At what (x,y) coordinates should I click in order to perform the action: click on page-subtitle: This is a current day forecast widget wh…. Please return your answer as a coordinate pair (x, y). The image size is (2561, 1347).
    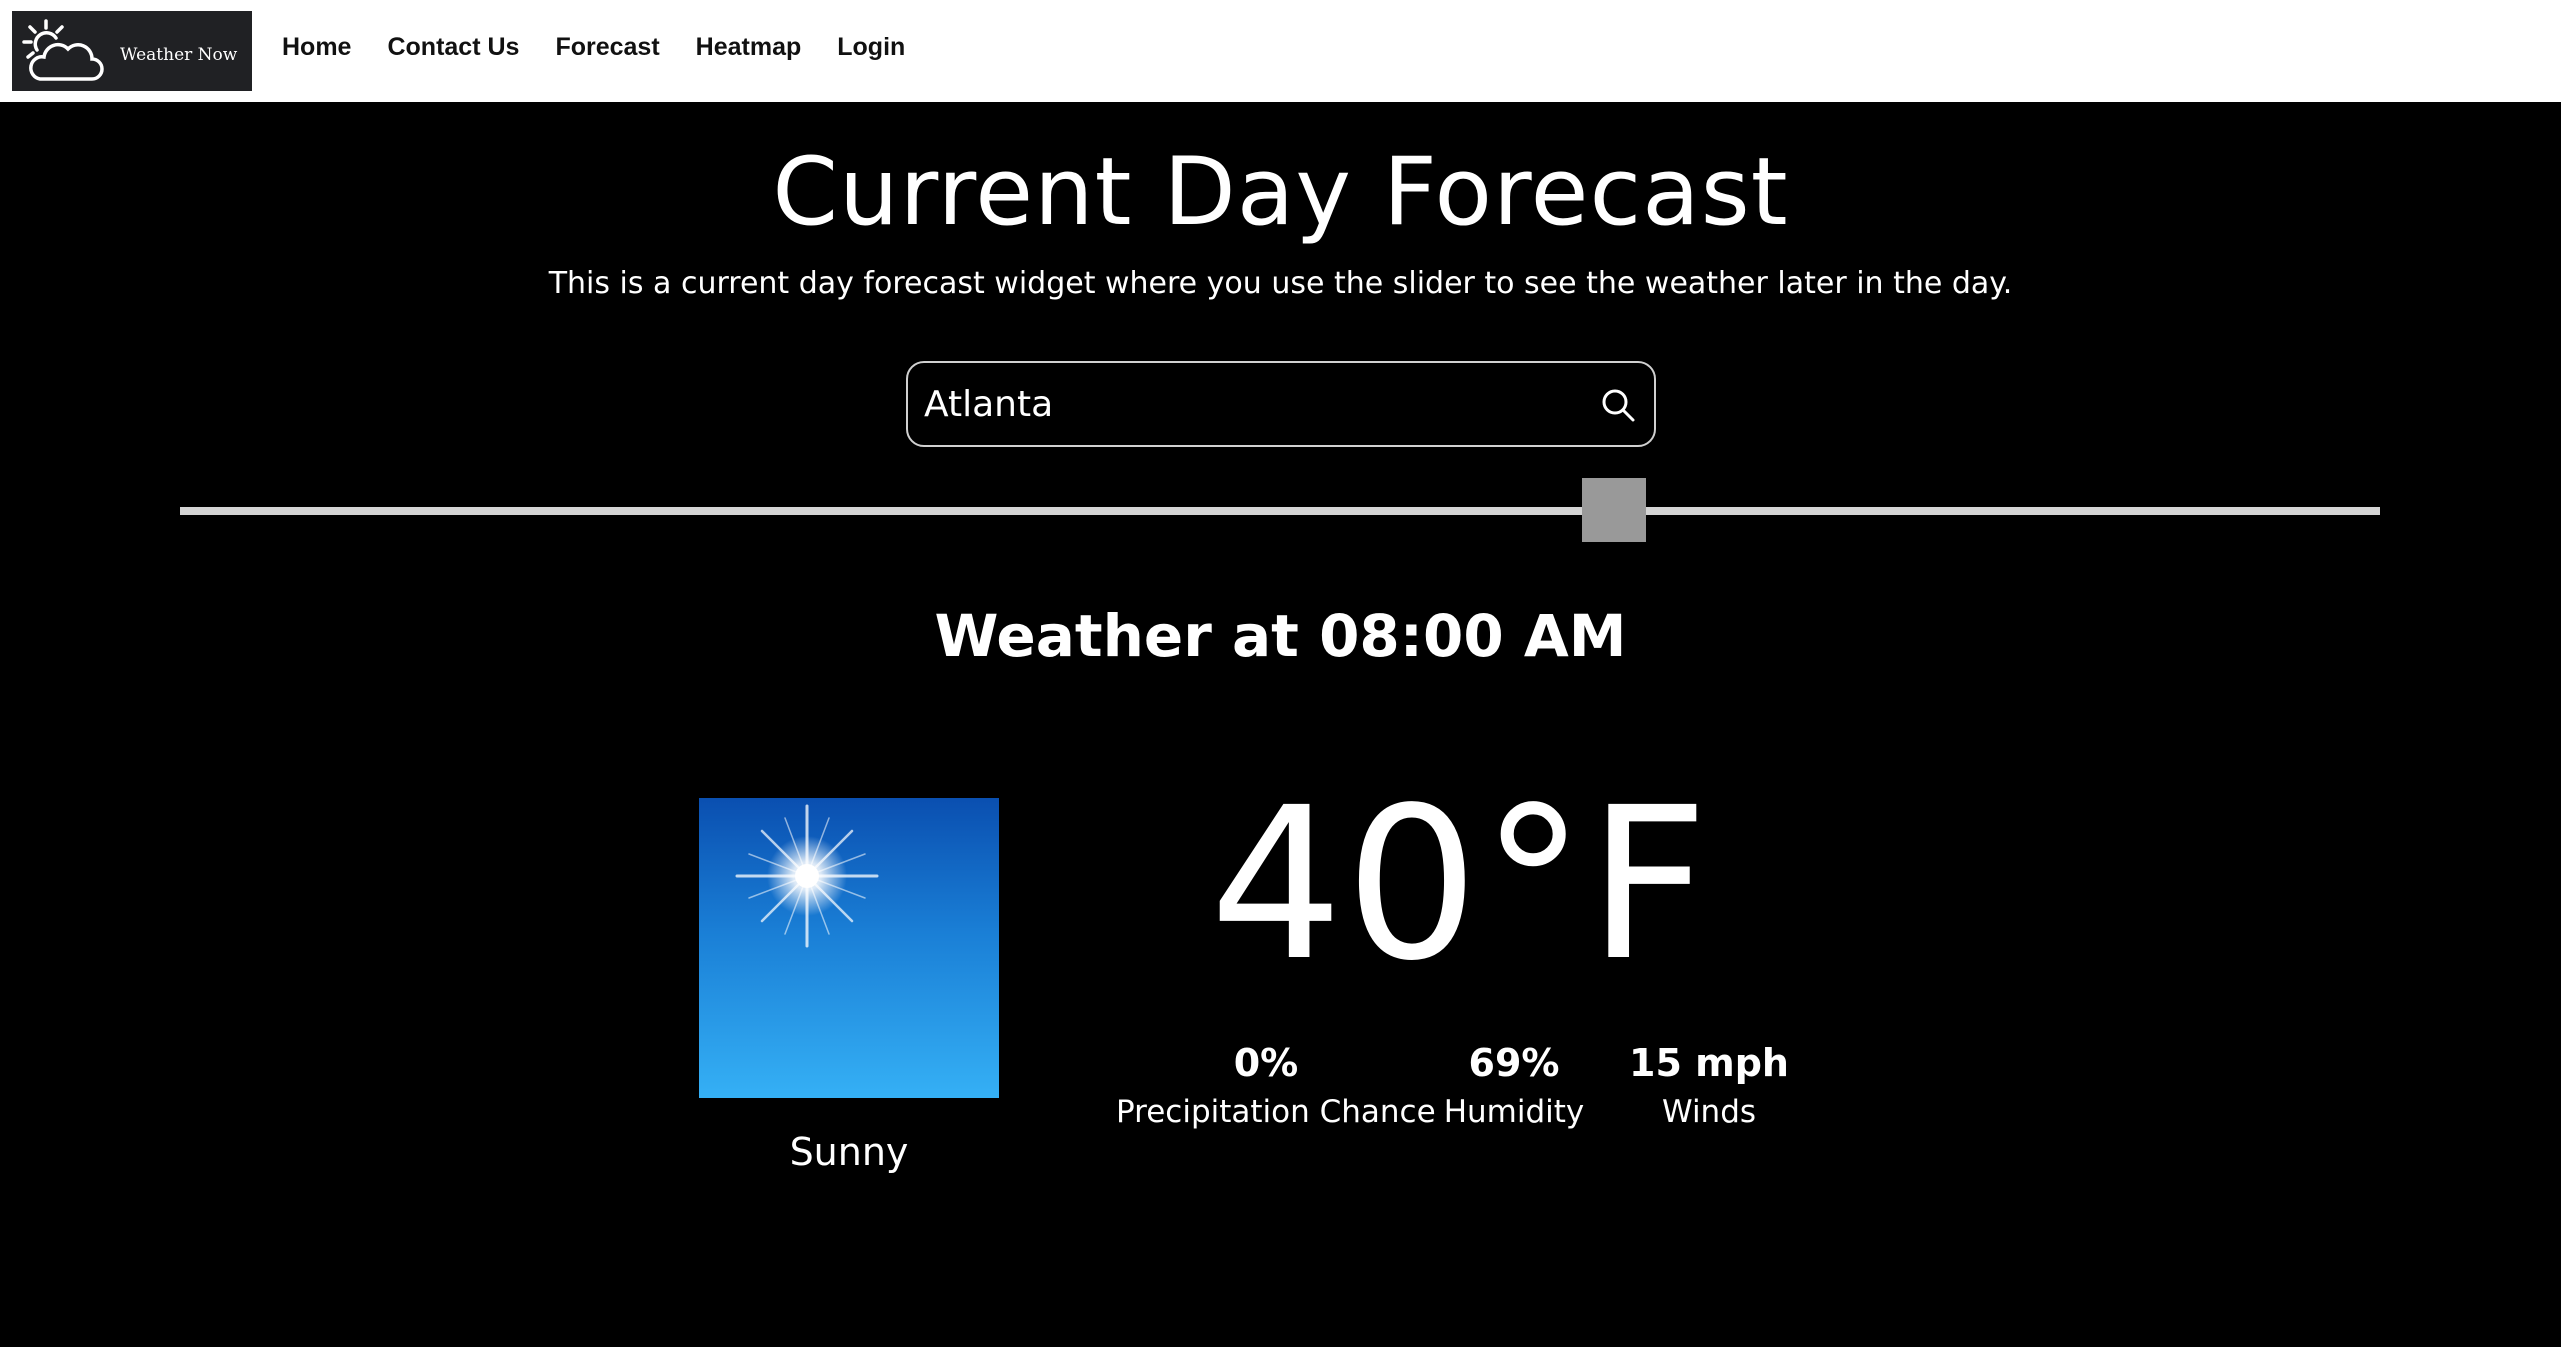
    Looking at the image, I should click on (1280, 283).